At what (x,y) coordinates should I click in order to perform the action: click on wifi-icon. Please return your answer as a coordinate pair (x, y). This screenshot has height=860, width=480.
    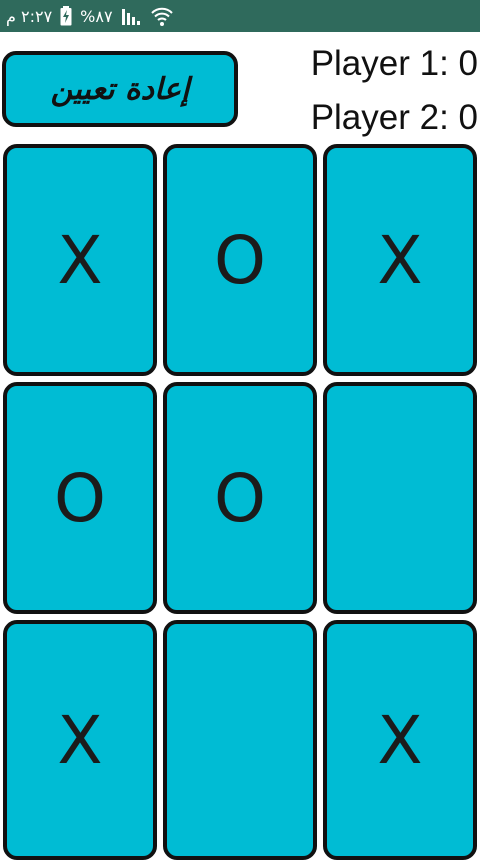
    Looking at the image, I should click on (161, 16).